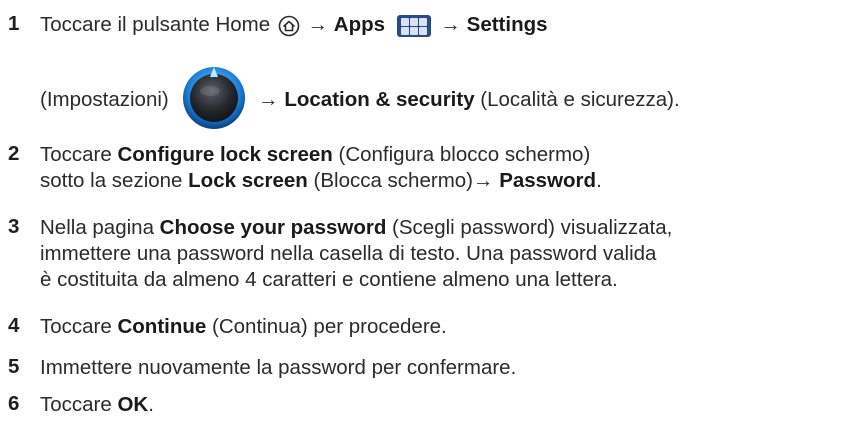  I want to click on step-number: 1, so click(14, 23).